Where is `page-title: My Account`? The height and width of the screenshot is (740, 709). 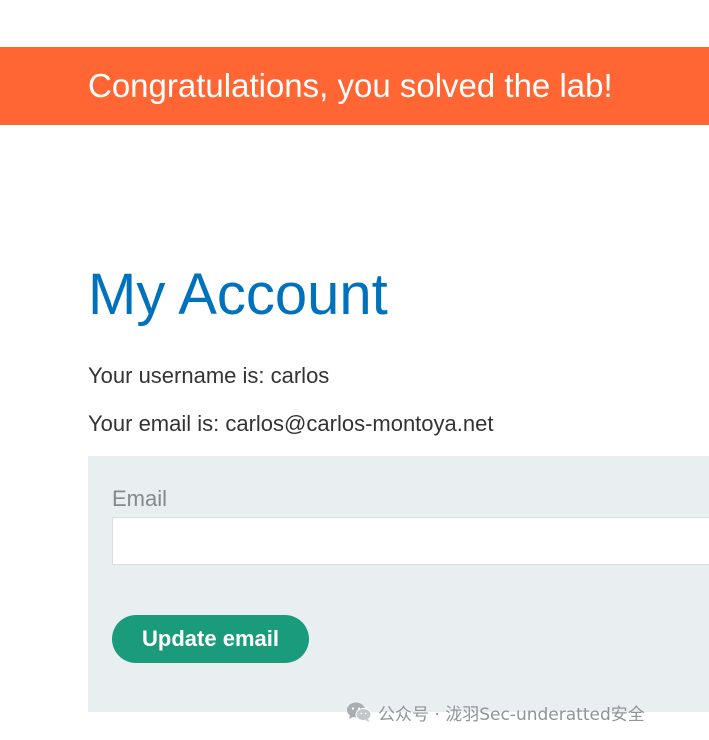
page-title: My Account is located at coordinates (238, 294).